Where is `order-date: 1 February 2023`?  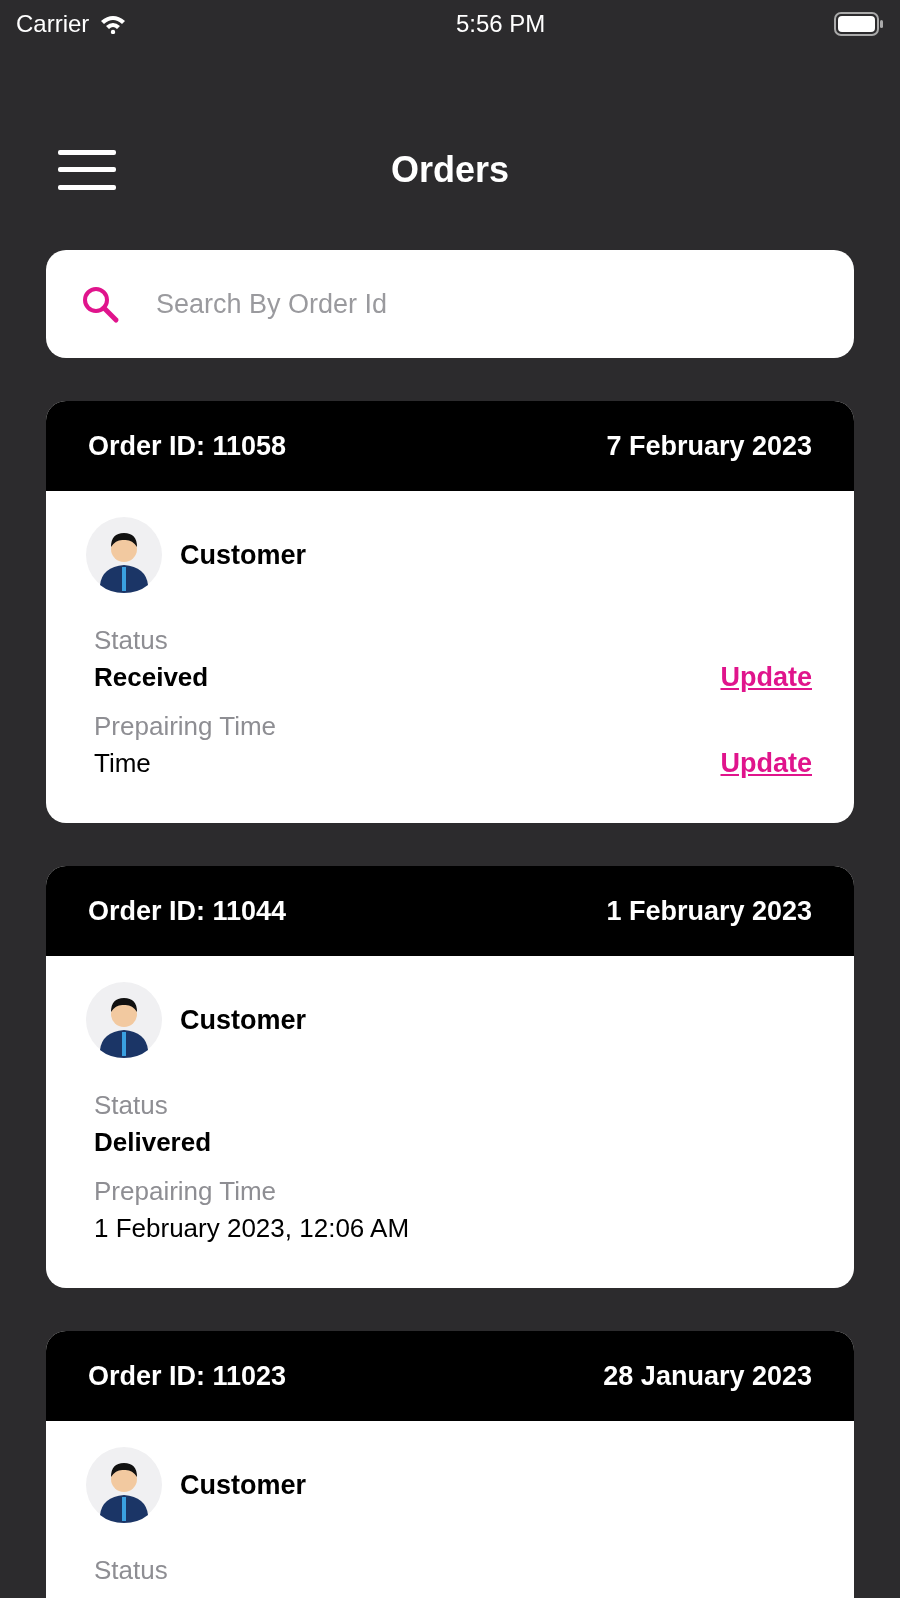 order-date: 1 February 2023 is located at coordinates (709, 911).